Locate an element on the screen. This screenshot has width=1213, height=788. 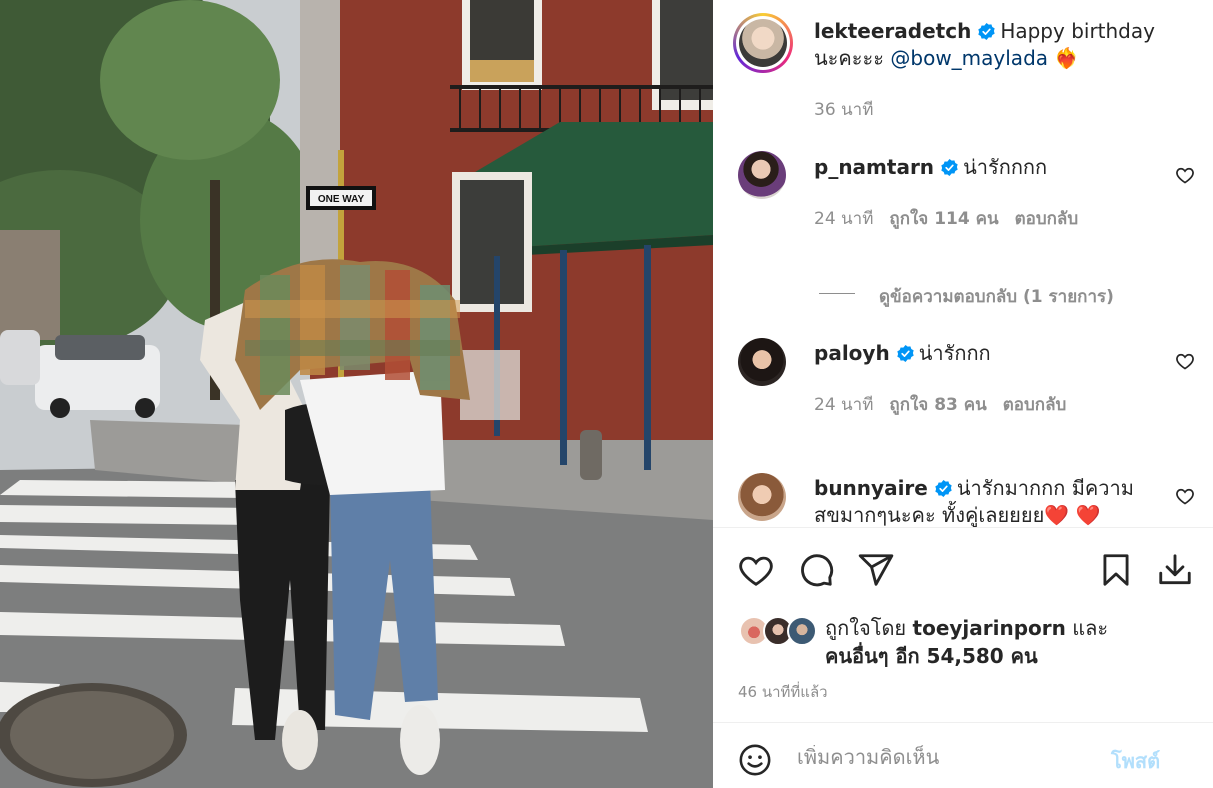
comment-username: bunnyaire is located at coordinates (871, 488).